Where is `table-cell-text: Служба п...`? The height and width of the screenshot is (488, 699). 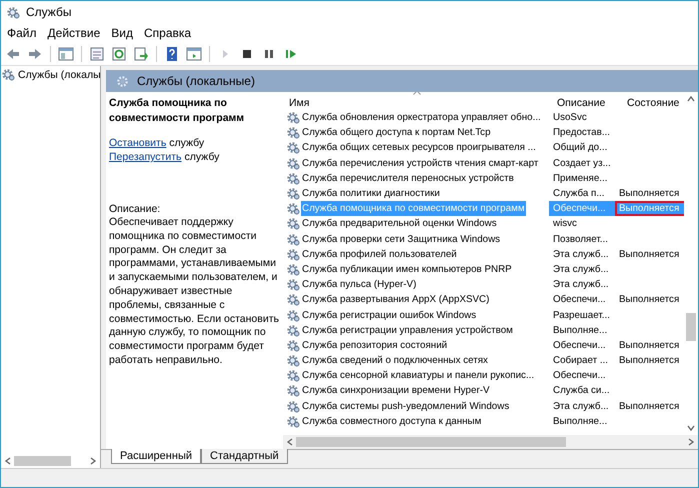
table-cell-text: Служба п... is located at coordinates (579, 194).